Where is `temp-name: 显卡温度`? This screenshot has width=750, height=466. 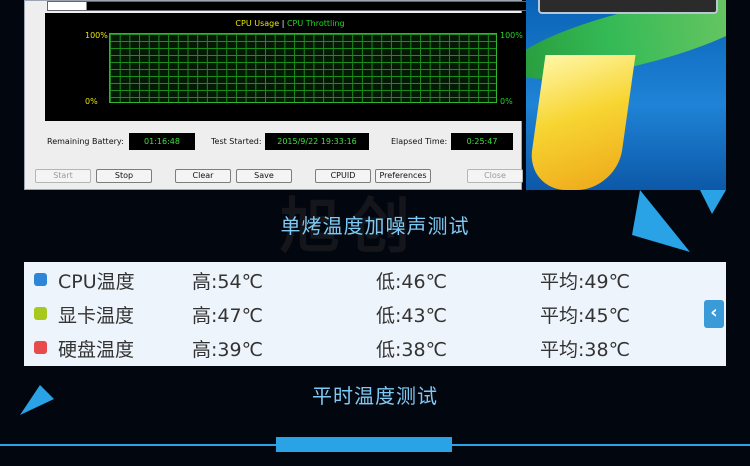 temp-name: 显卡温度 is located at coordinates (96, 316).